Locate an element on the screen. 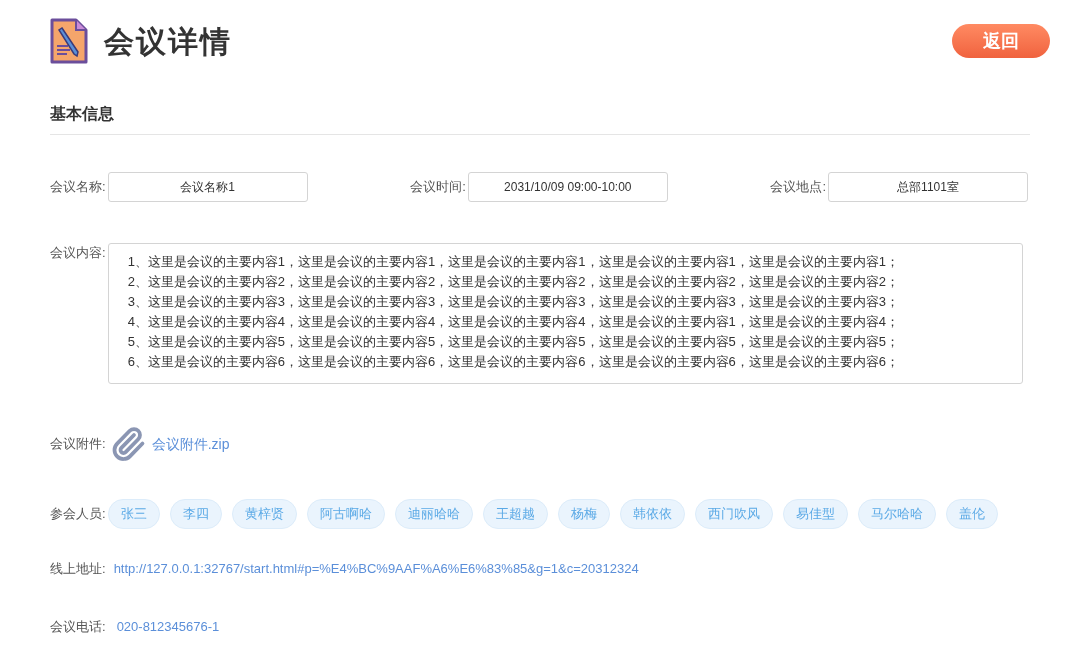 This screenshot has height=666, width=1080. attendee-tag: 韩依依 is located at coordinates (652, 514).